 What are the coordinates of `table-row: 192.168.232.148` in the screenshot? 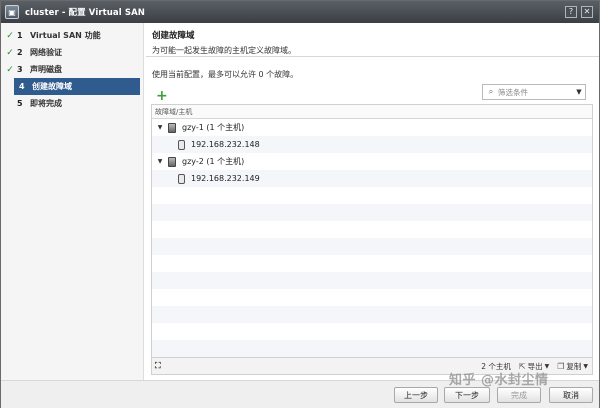 It's located at (372, 144).